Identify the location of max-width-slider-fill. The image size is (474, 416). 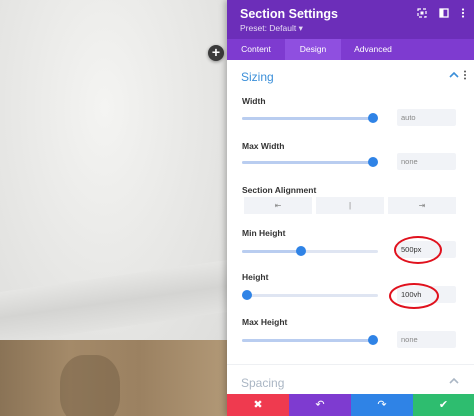
(307, 162).